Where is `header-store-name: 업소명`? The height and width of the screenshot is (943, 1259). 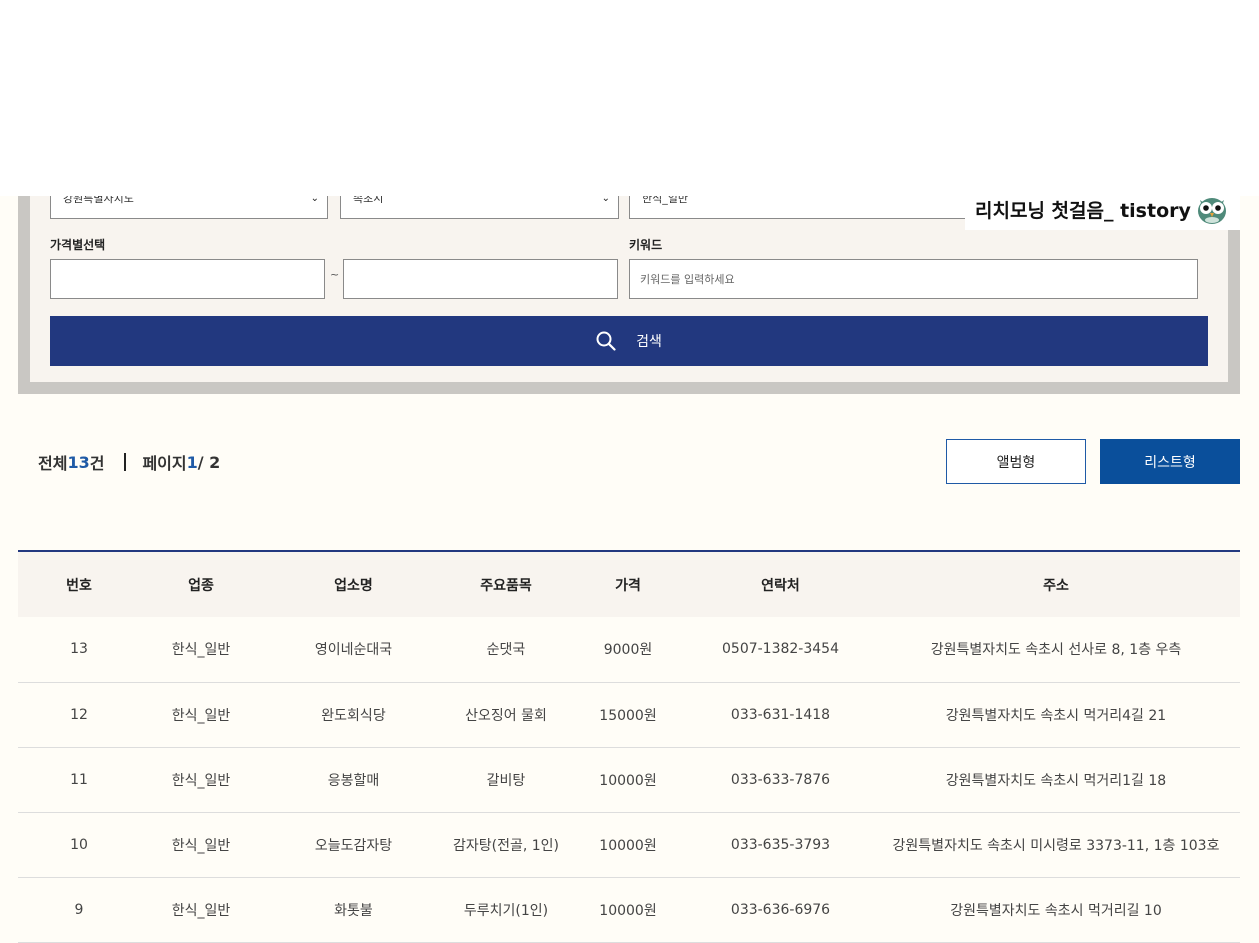
header-store-name: 업소명 is located at coordinates (353, 585).